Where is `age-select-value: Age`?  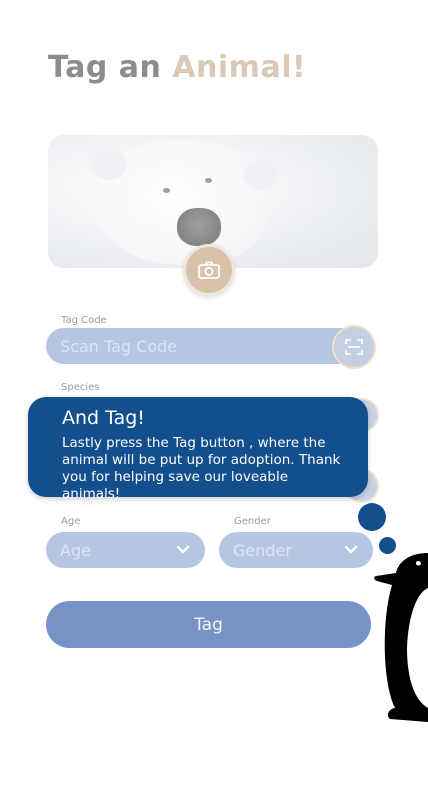
age-select-value: Age is located at coordinates (75, 550).